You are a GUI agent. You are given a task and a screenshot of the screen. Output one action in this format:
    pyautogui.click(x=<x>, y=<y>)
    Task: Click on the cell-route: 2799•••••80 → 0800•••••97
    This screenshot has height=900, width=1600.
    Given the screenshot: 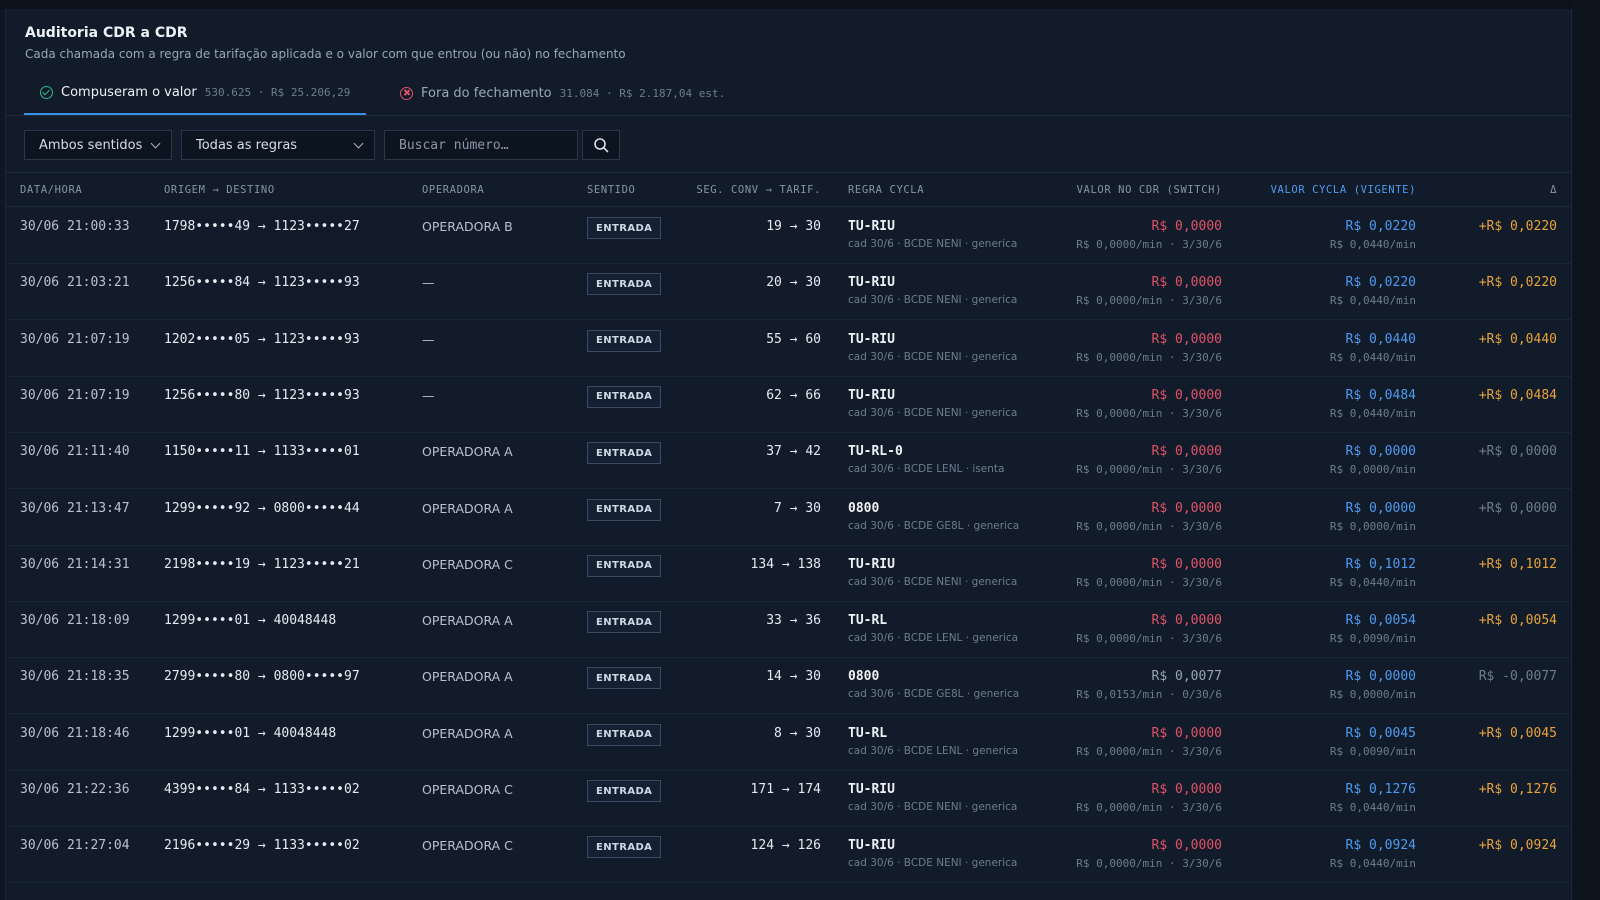 What is the action you would take?
    pyautogui.click(x=262, y=677)
    